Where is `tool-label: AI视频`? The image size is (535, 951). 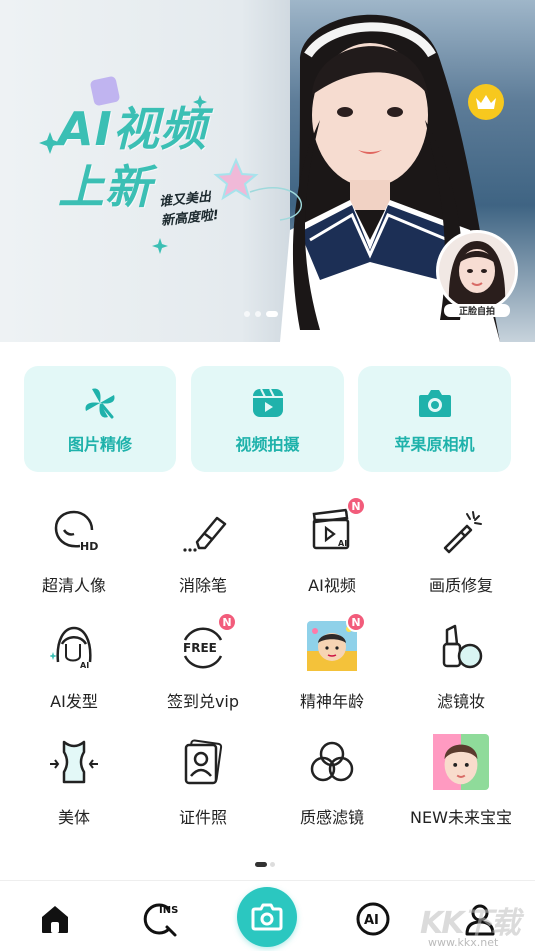 tool-label: AI视频 is located at coordinates (332, 585).